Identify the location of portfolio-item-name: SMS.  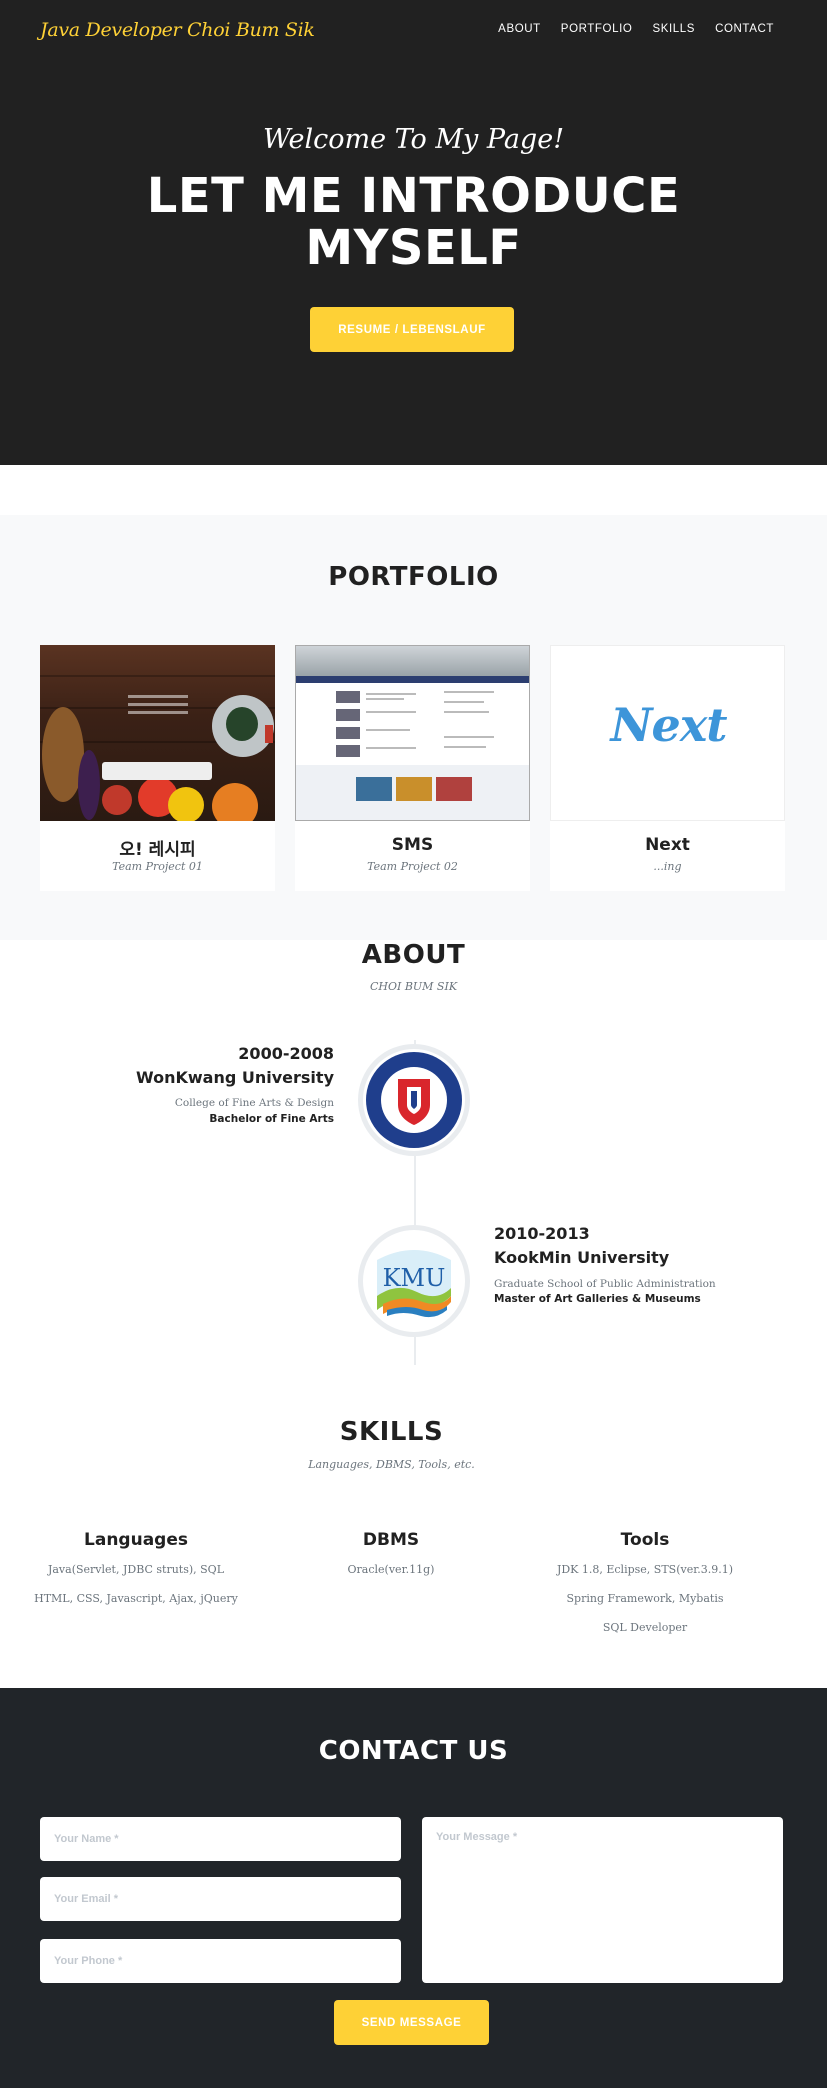
(412, 845).